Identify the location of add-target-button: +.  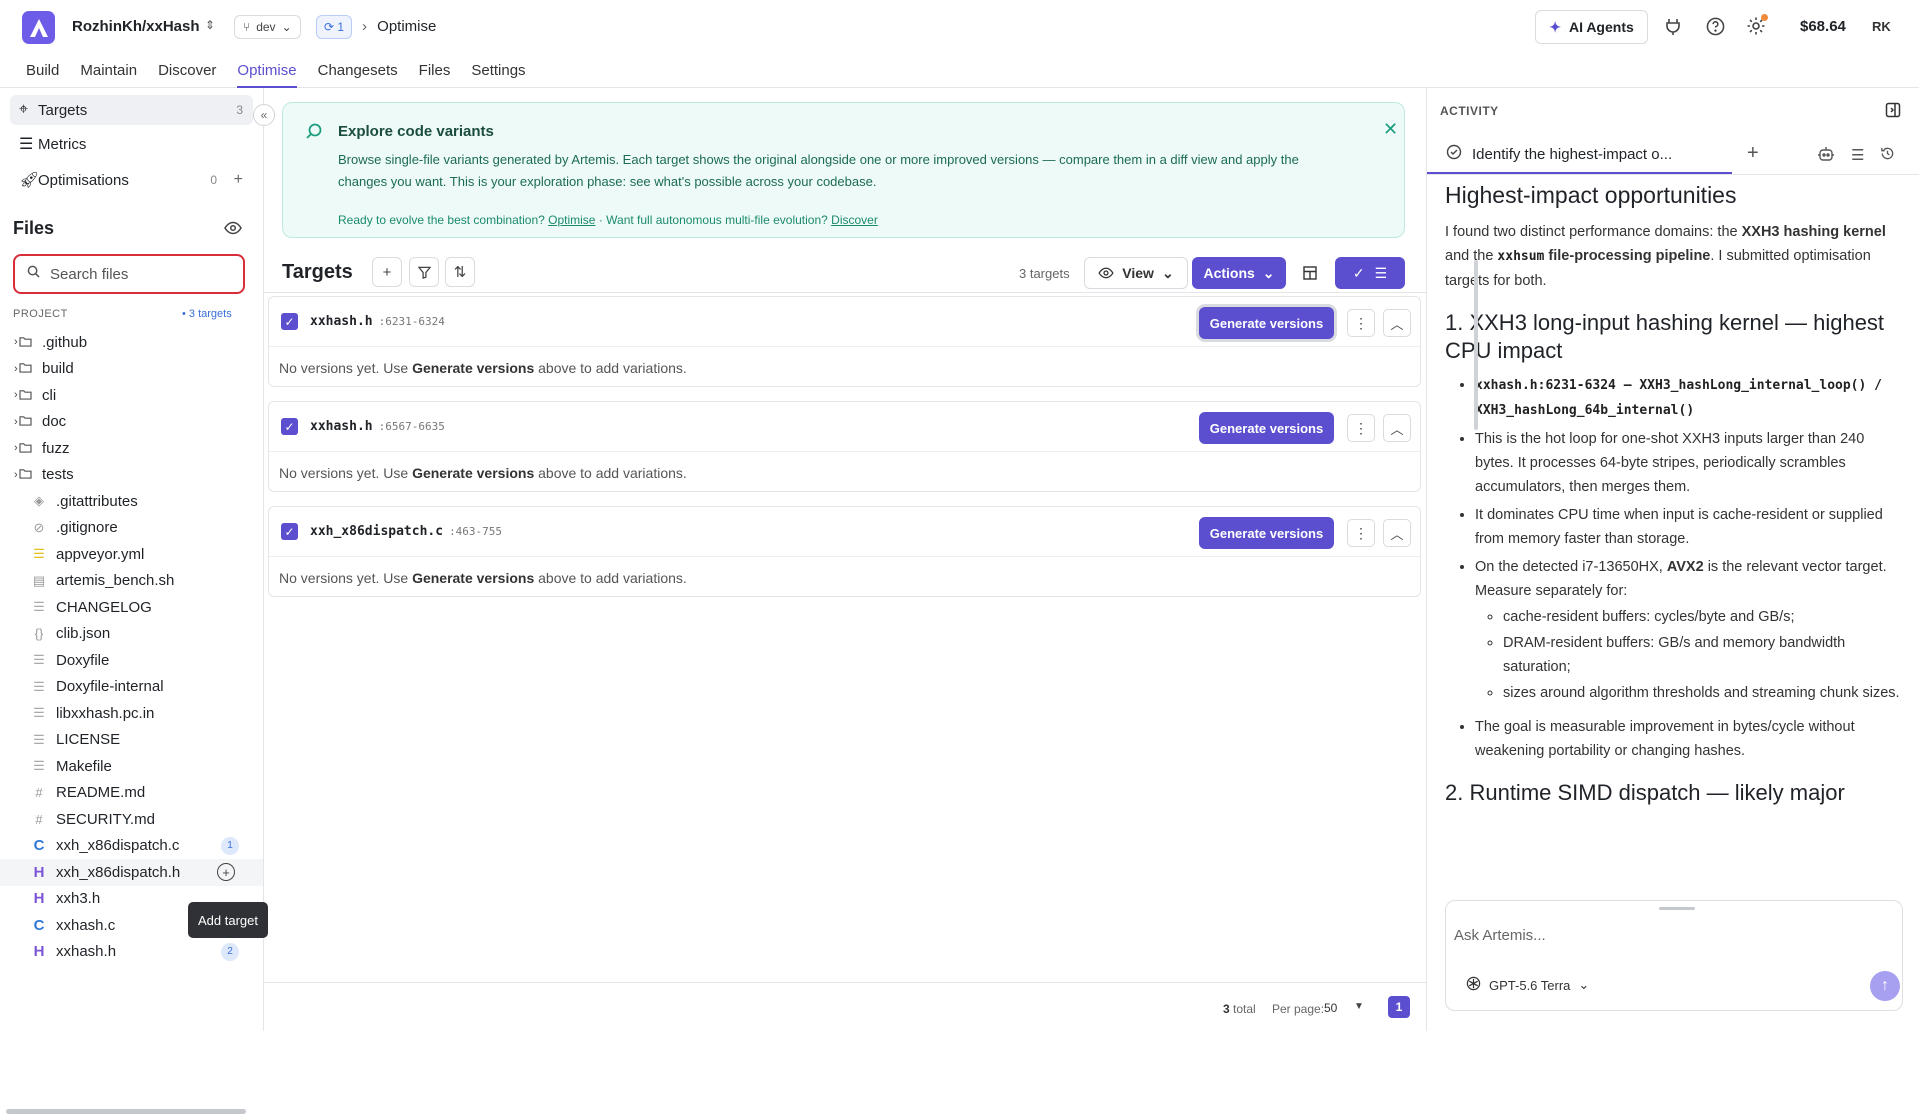
(387, 272).